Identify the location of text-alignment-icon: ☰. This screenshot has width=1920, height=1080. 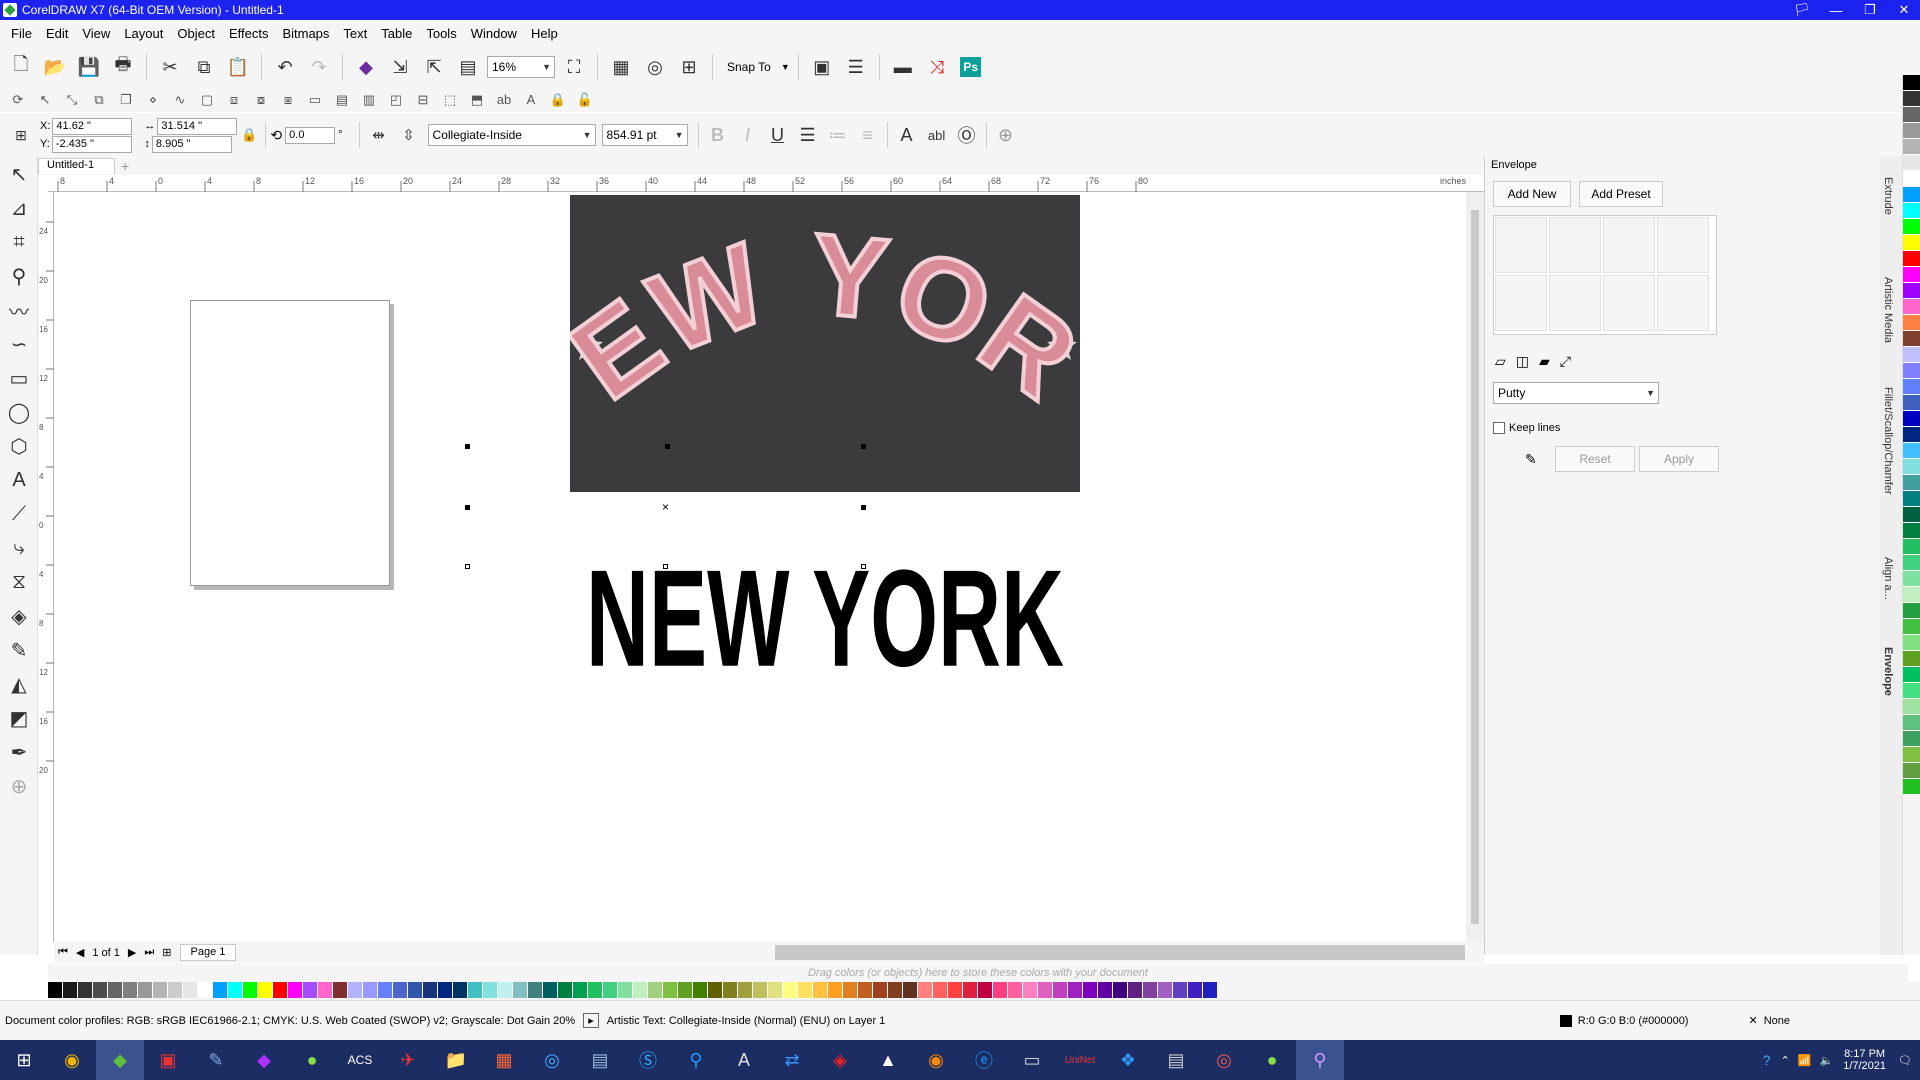
(808, 135).